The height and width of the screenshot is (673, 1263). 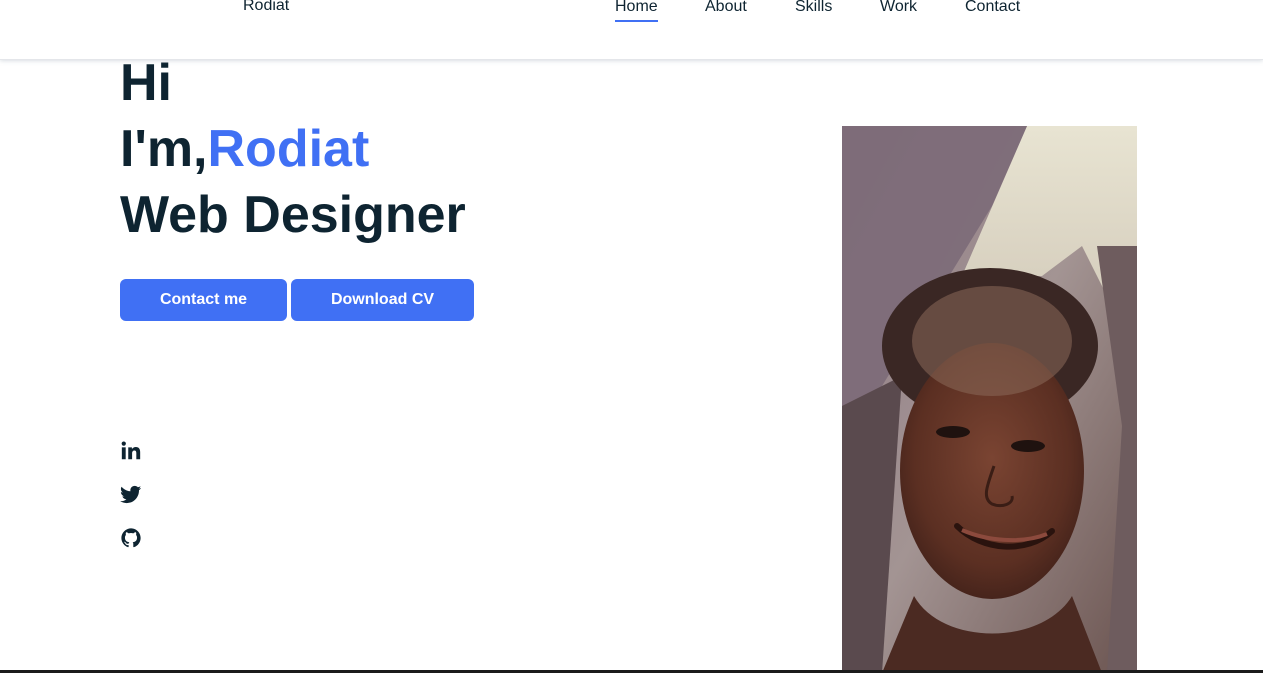 I want to click on nav-skills: Skills, so click(x=813, y=8).